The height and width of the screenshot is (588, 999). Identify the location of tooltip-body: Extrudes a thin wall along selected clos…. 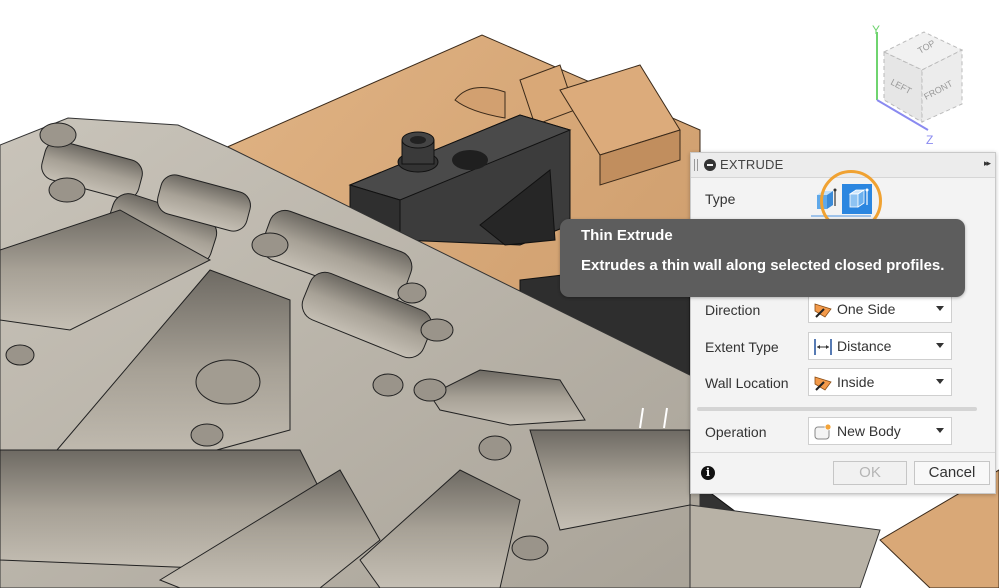
(763, 265).